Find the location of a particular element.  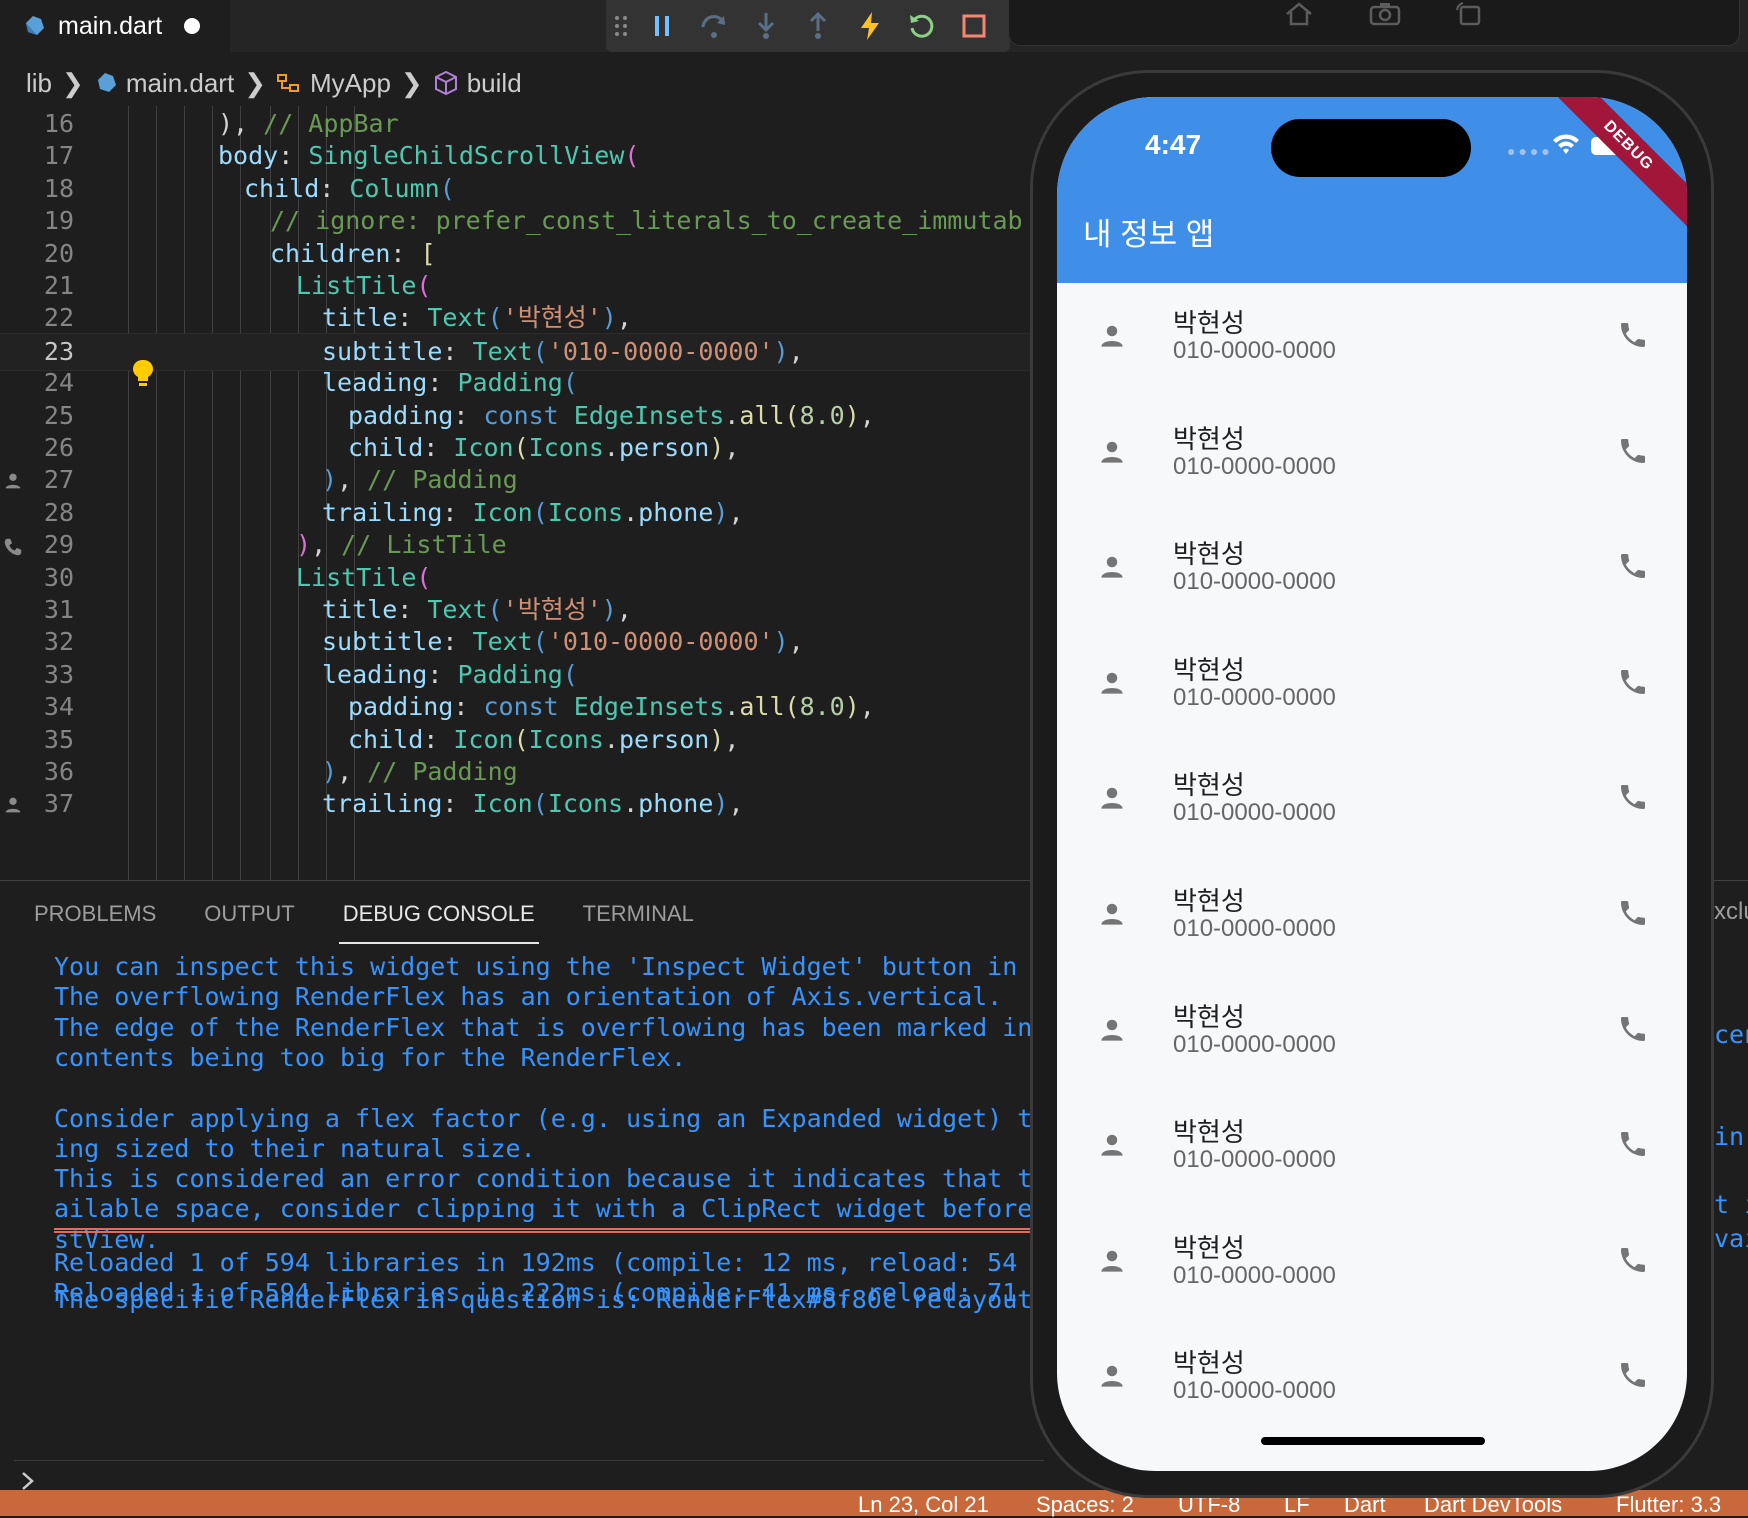

tab-debug-console: DEBUG CONSOLE is located at coordinates (438, 915).